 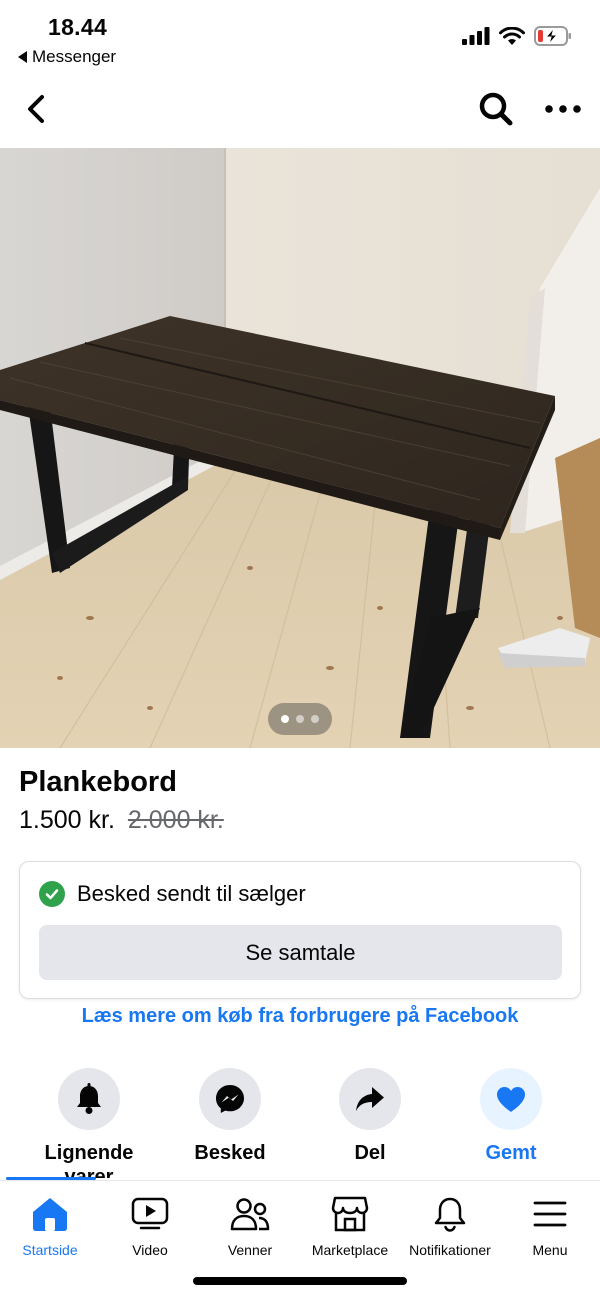 I want to click on action-label: Besked, so click(x=230, y=1153).